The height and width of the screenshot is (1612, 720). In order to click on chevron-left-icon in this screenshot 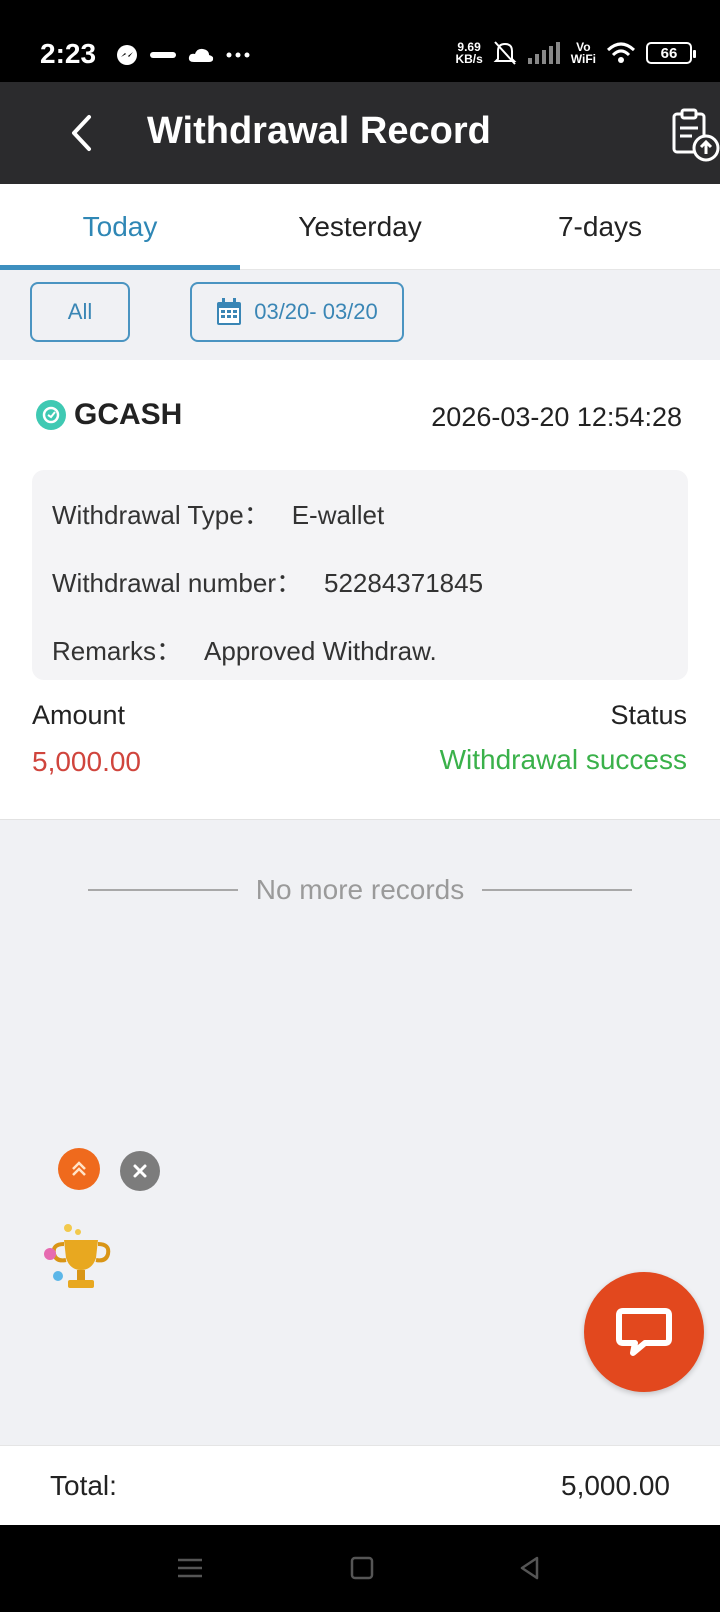, I will do `click(81, 133)`.